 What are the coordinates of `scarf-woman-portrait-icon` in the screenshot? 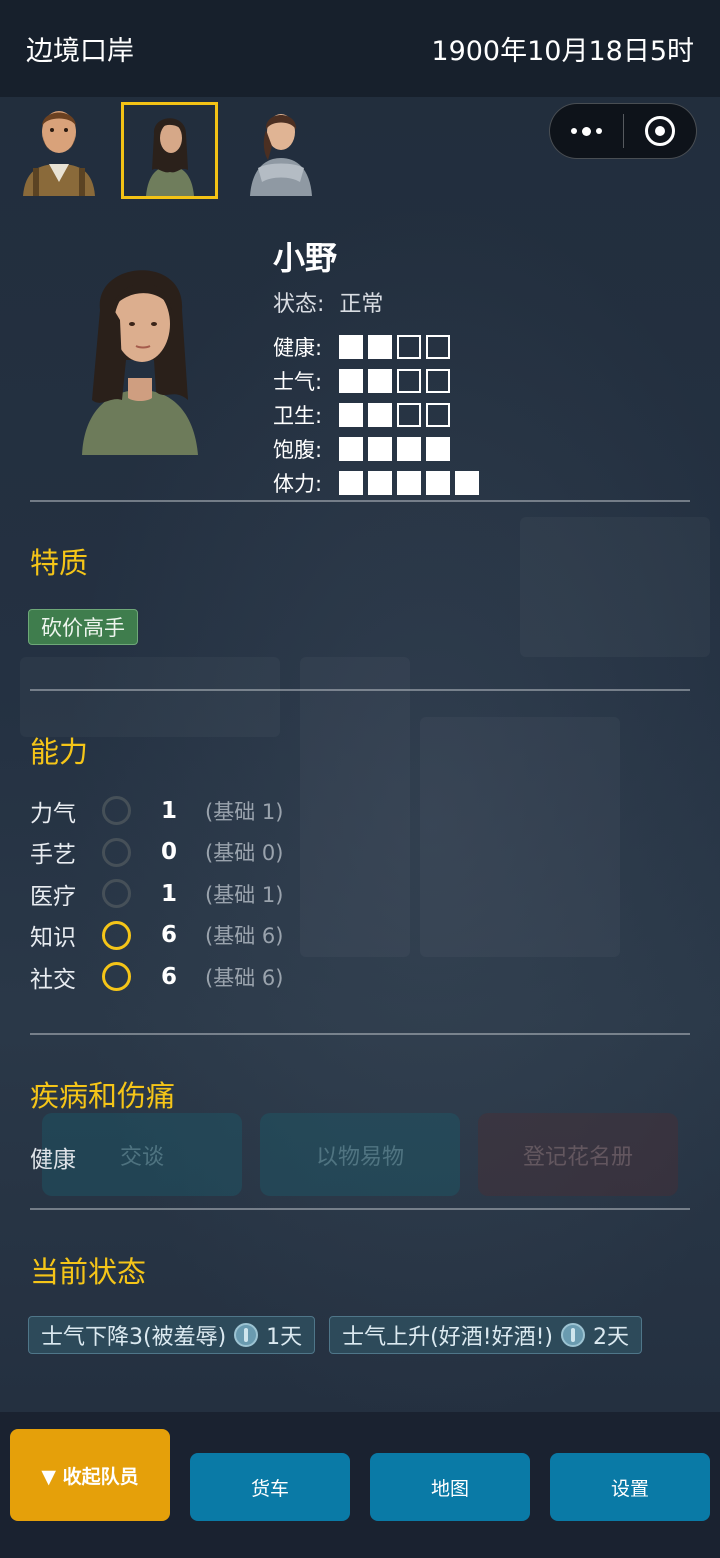 It's located at (280, 155).